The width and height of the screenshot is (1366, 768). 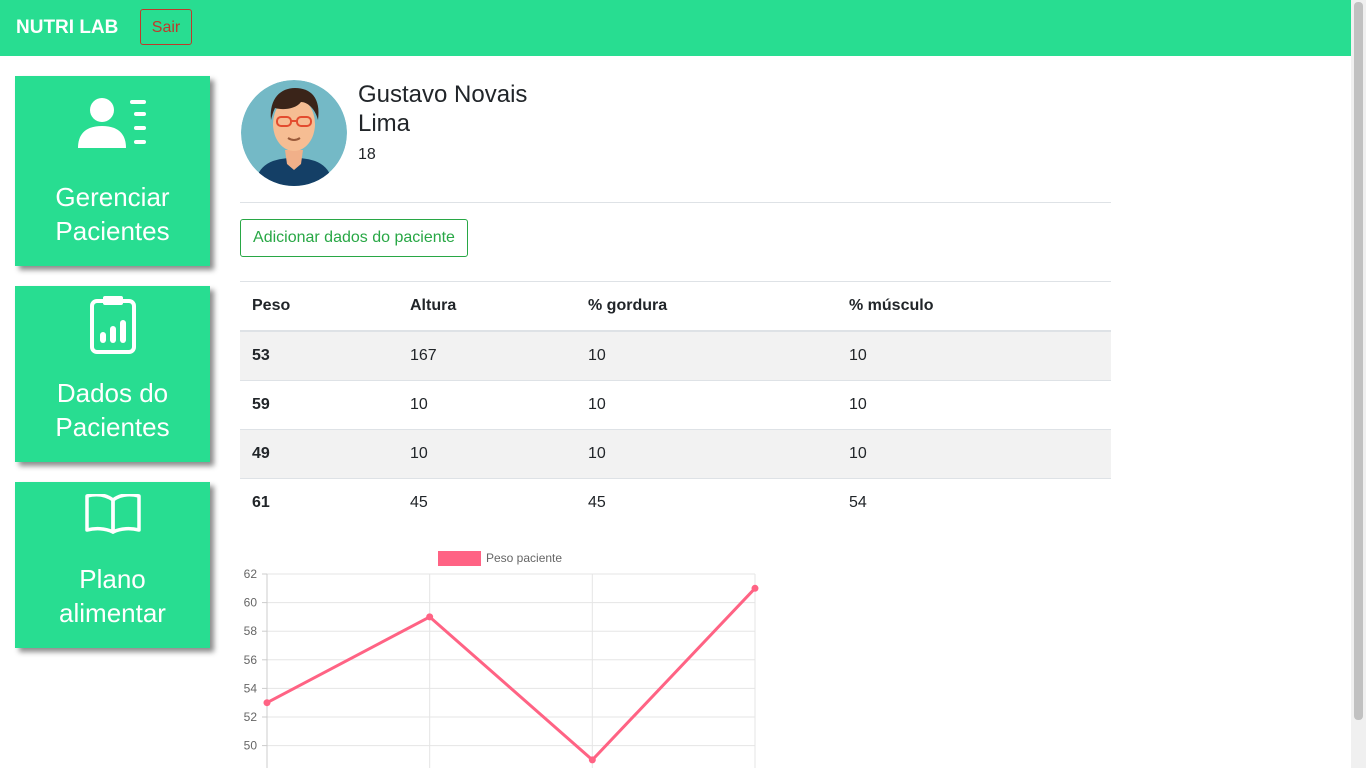 I want to click on table-cell: 167, so click(x=487, y=355).